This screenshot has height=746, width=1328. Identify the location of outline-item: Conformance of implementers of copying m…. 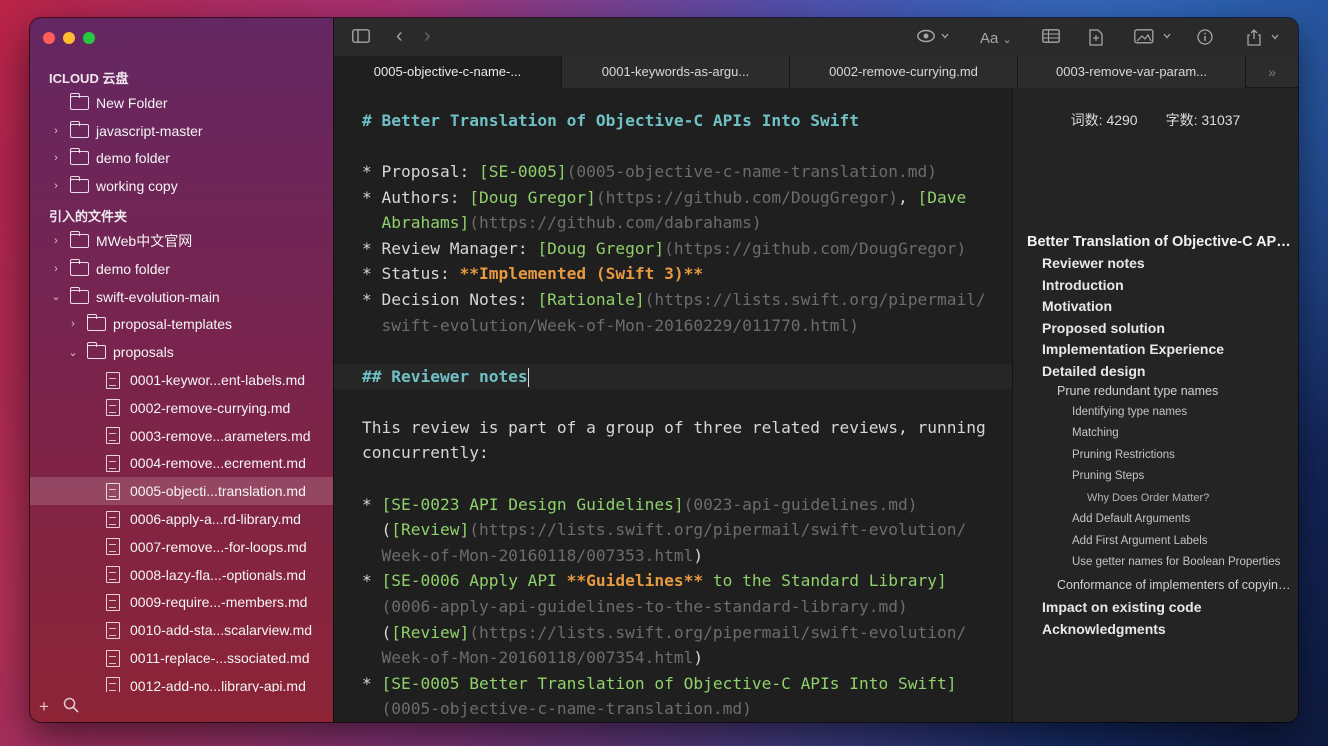
(1177, 585).